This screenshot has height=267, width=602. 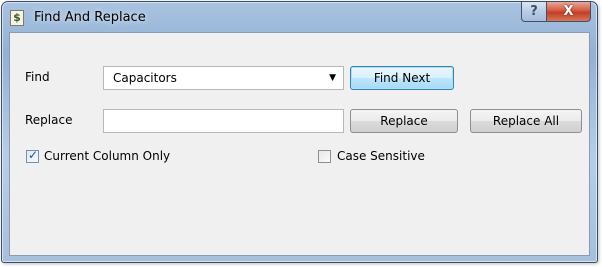 I want to click on window-title: Find And Replace, so click(x=90, y=17).